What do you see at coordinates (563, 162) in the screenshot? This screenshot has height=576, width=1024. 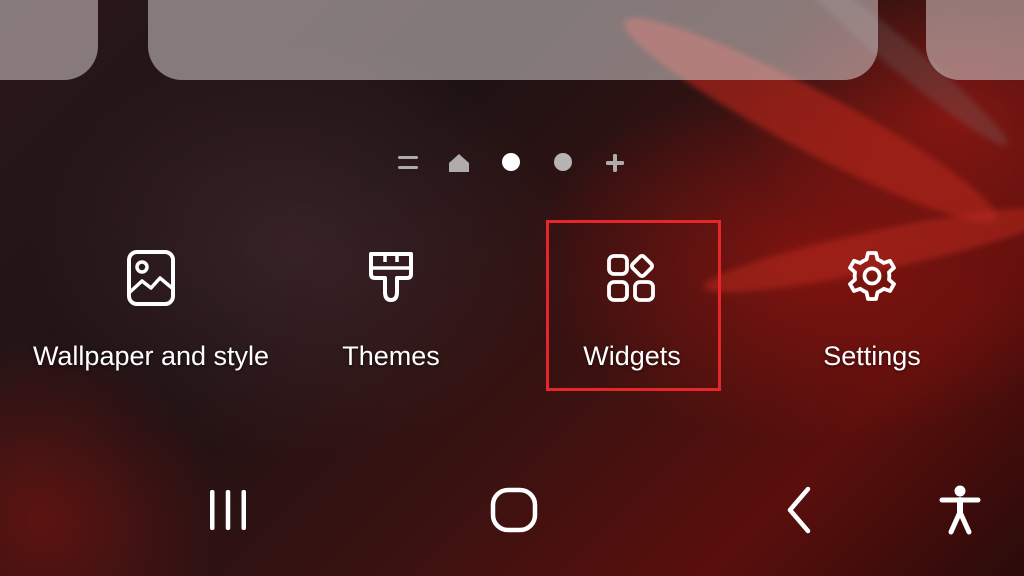 I see `page-dot-inactive` at bounding box center [563, 162].